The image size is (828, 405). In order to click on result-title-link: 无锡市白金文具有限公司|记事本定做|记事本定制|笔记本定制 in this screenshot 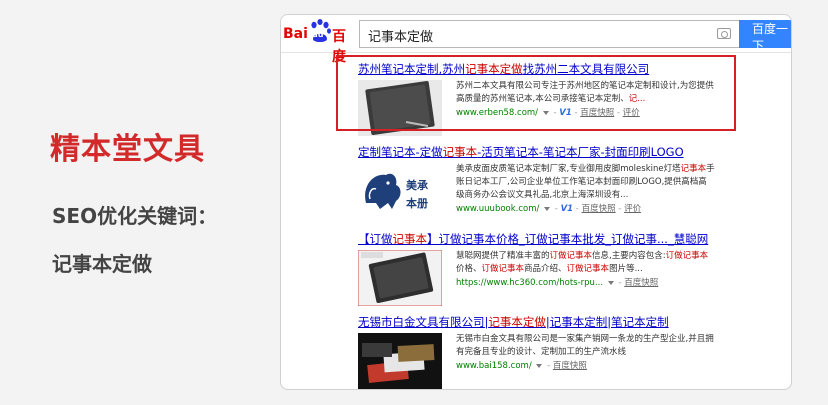, I will do `click(568, 322)`.